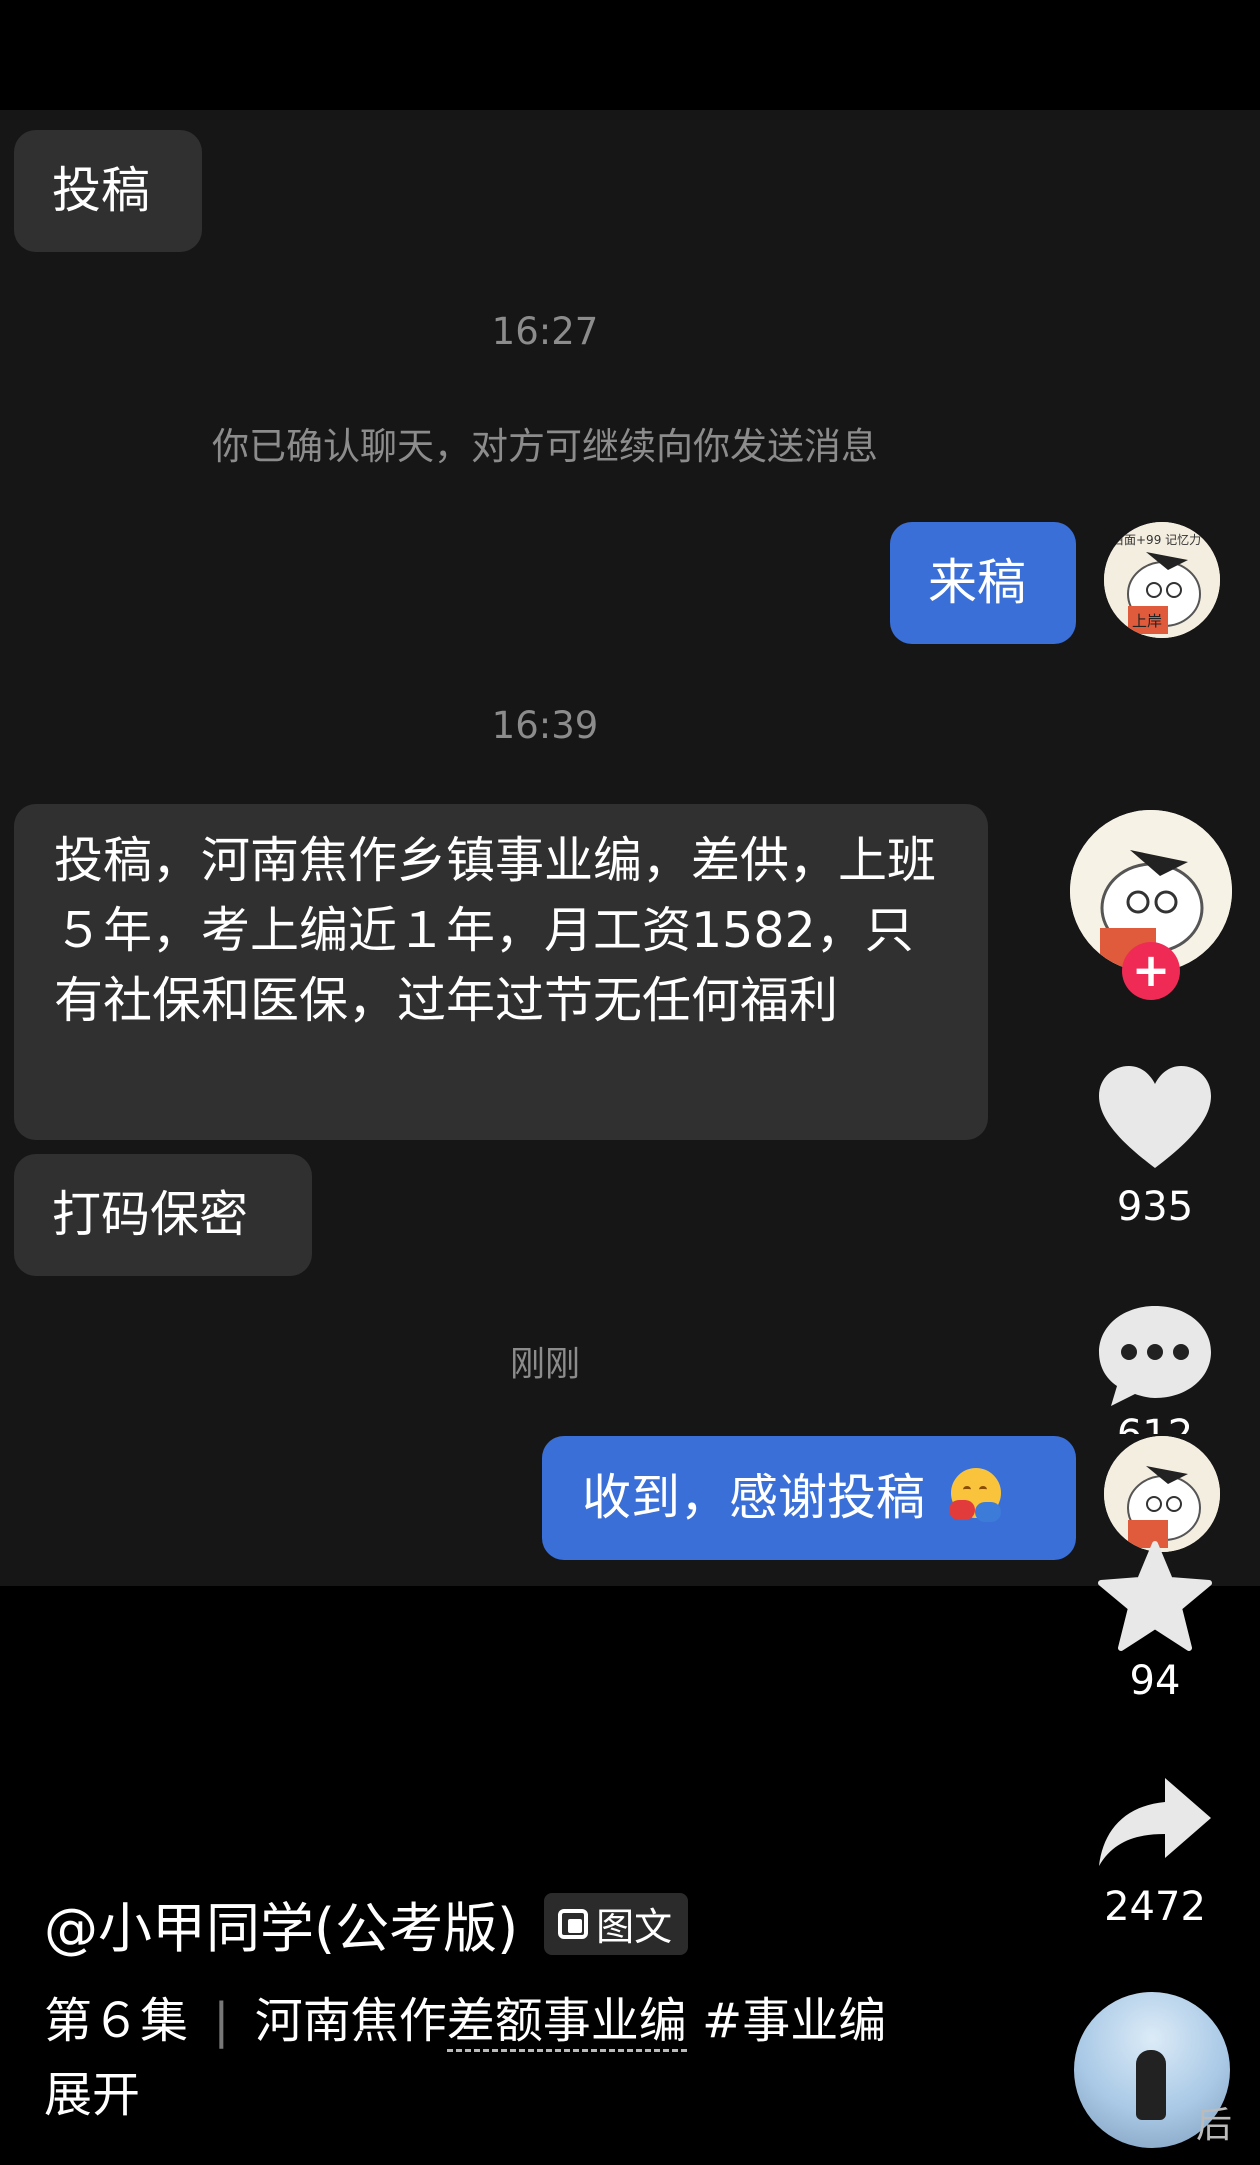 This screenshot has height=2165, width=1260. Describe the element at coordinates (116, 2021) in the screenshot. I see `episode-label: 第６集` at that location.